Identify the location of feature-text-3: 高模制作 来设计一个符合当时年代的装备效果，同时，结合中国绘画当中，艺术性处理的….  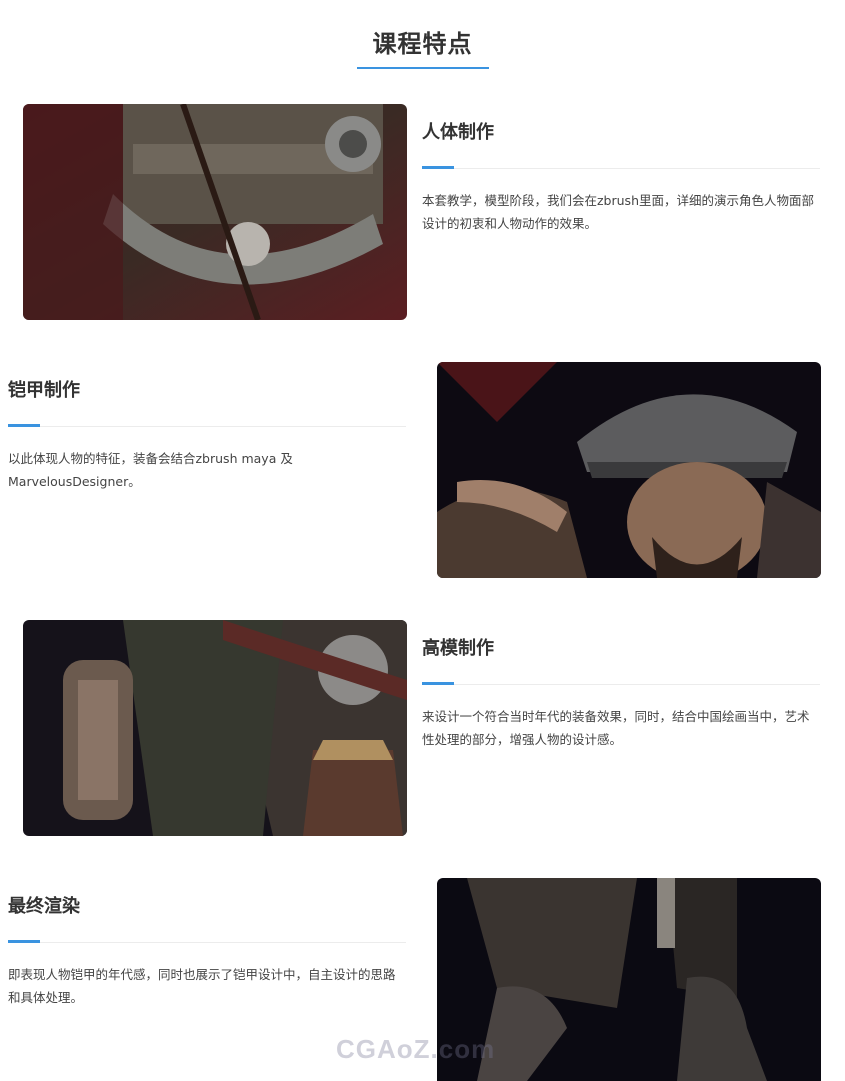
(621, 692).